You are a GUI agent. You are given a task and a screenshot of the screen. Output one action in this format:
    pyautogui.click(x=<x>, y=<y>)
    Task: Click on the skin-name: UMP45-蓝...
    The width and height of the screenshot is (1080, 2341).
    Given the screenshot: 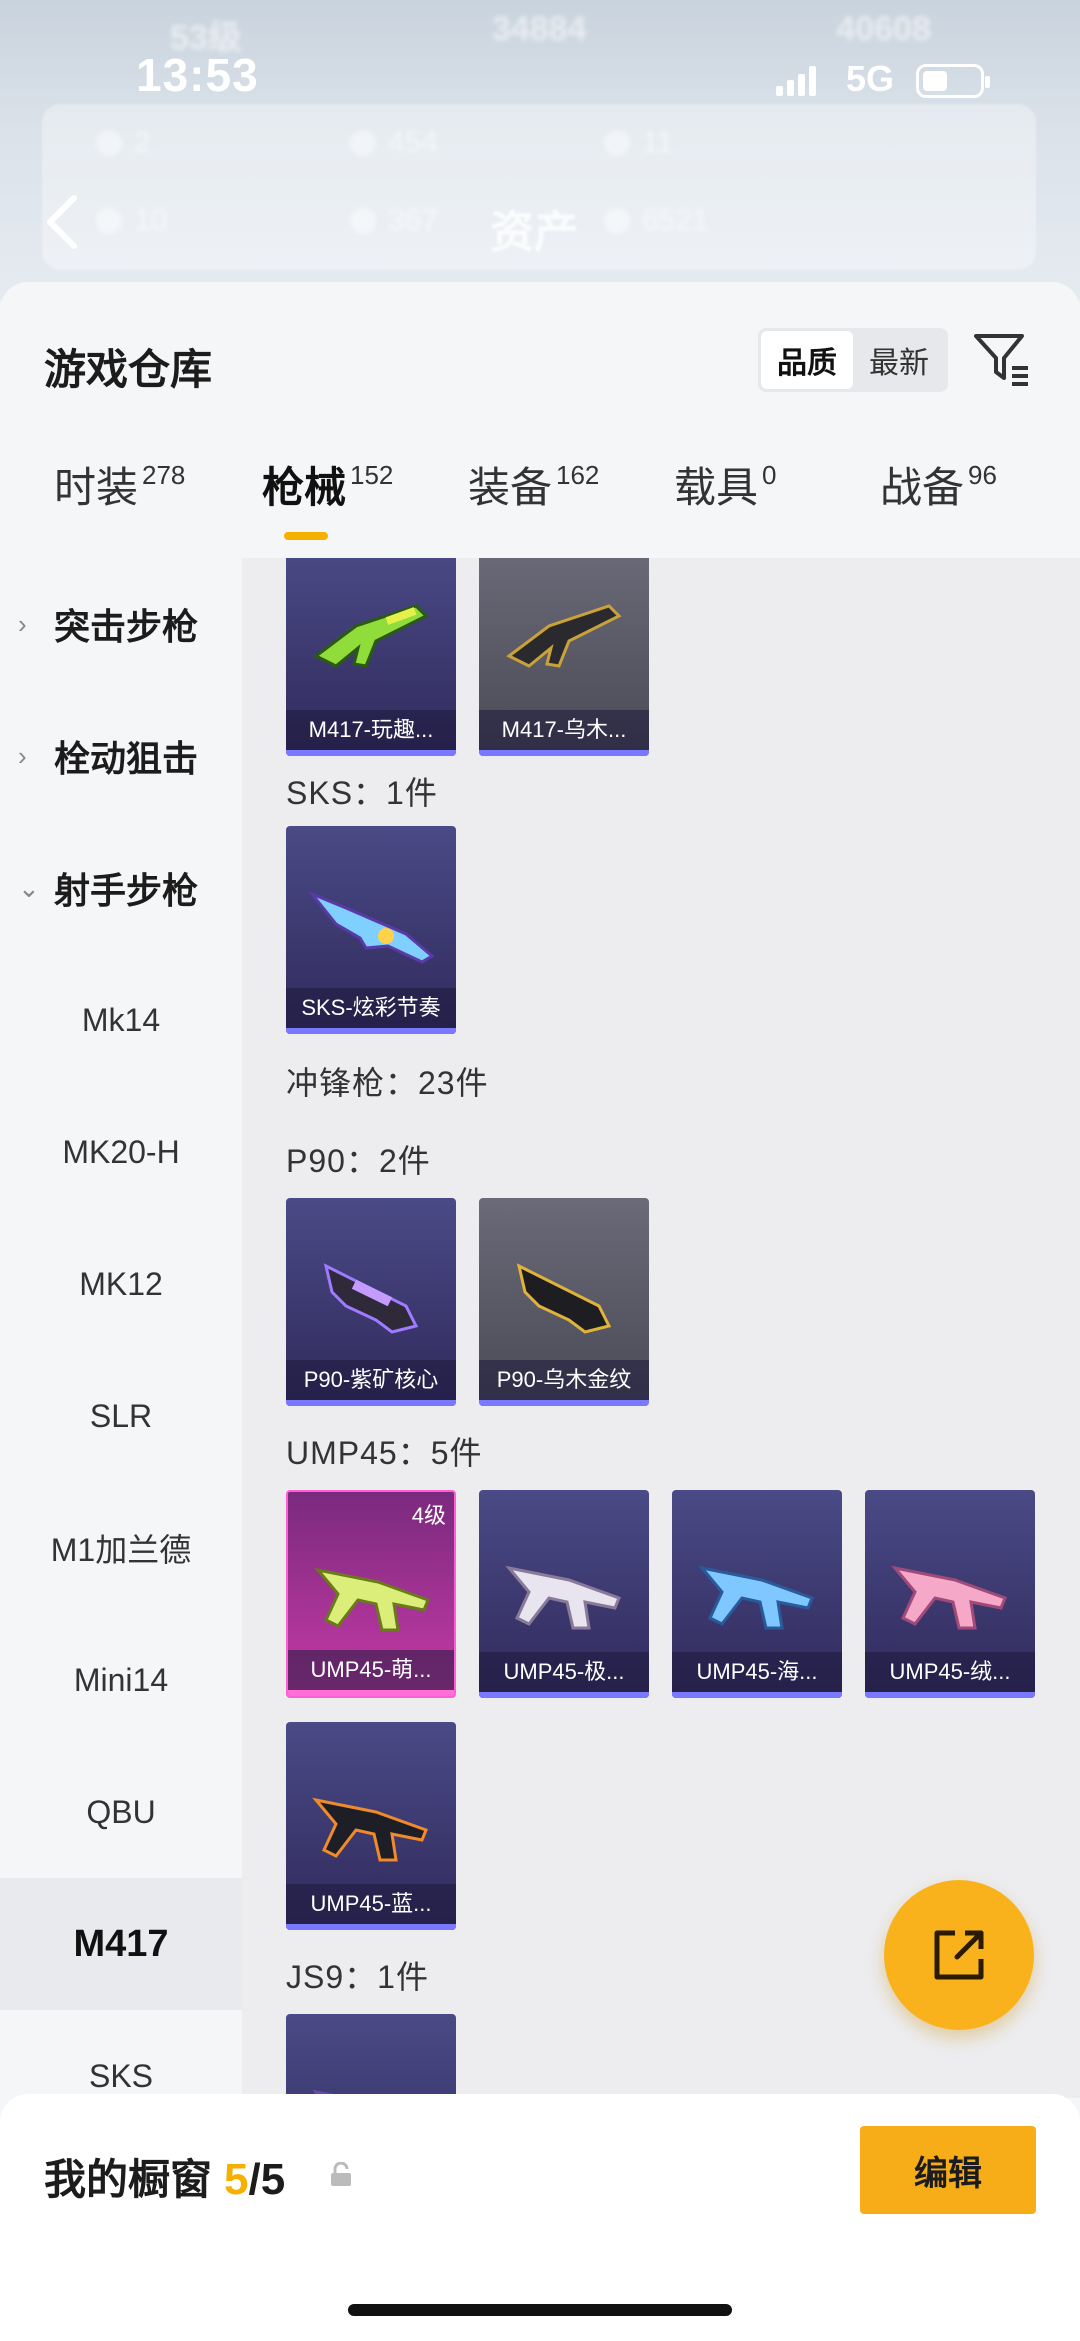 What is the action you would take?
    pyautogui.click(x=371, y=1904)
    